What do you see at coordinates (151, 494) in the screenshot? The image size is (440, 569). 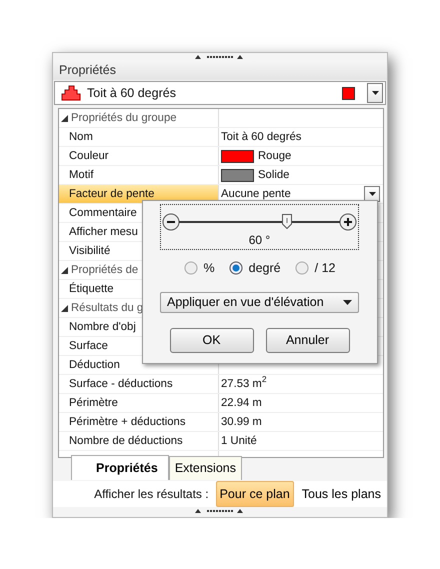 I see `results-label: Afficher les résultats :` at bounding box center [151, 494].